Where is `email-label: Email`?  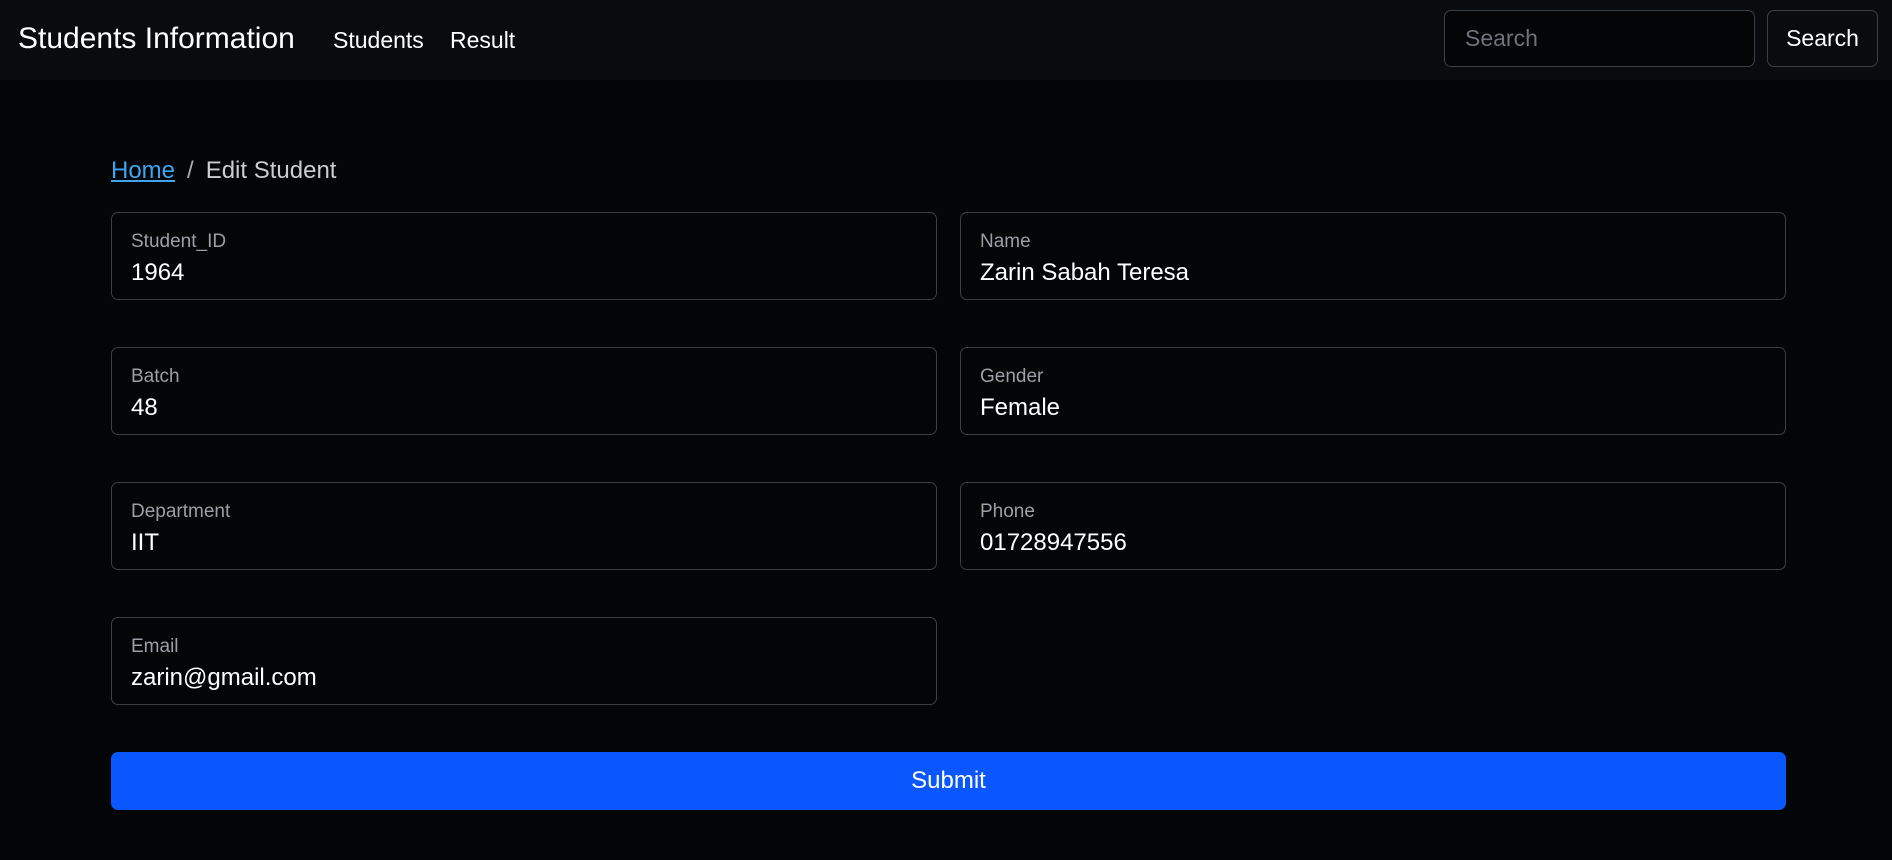
email-label: Email is located at coordinates (155, 646).